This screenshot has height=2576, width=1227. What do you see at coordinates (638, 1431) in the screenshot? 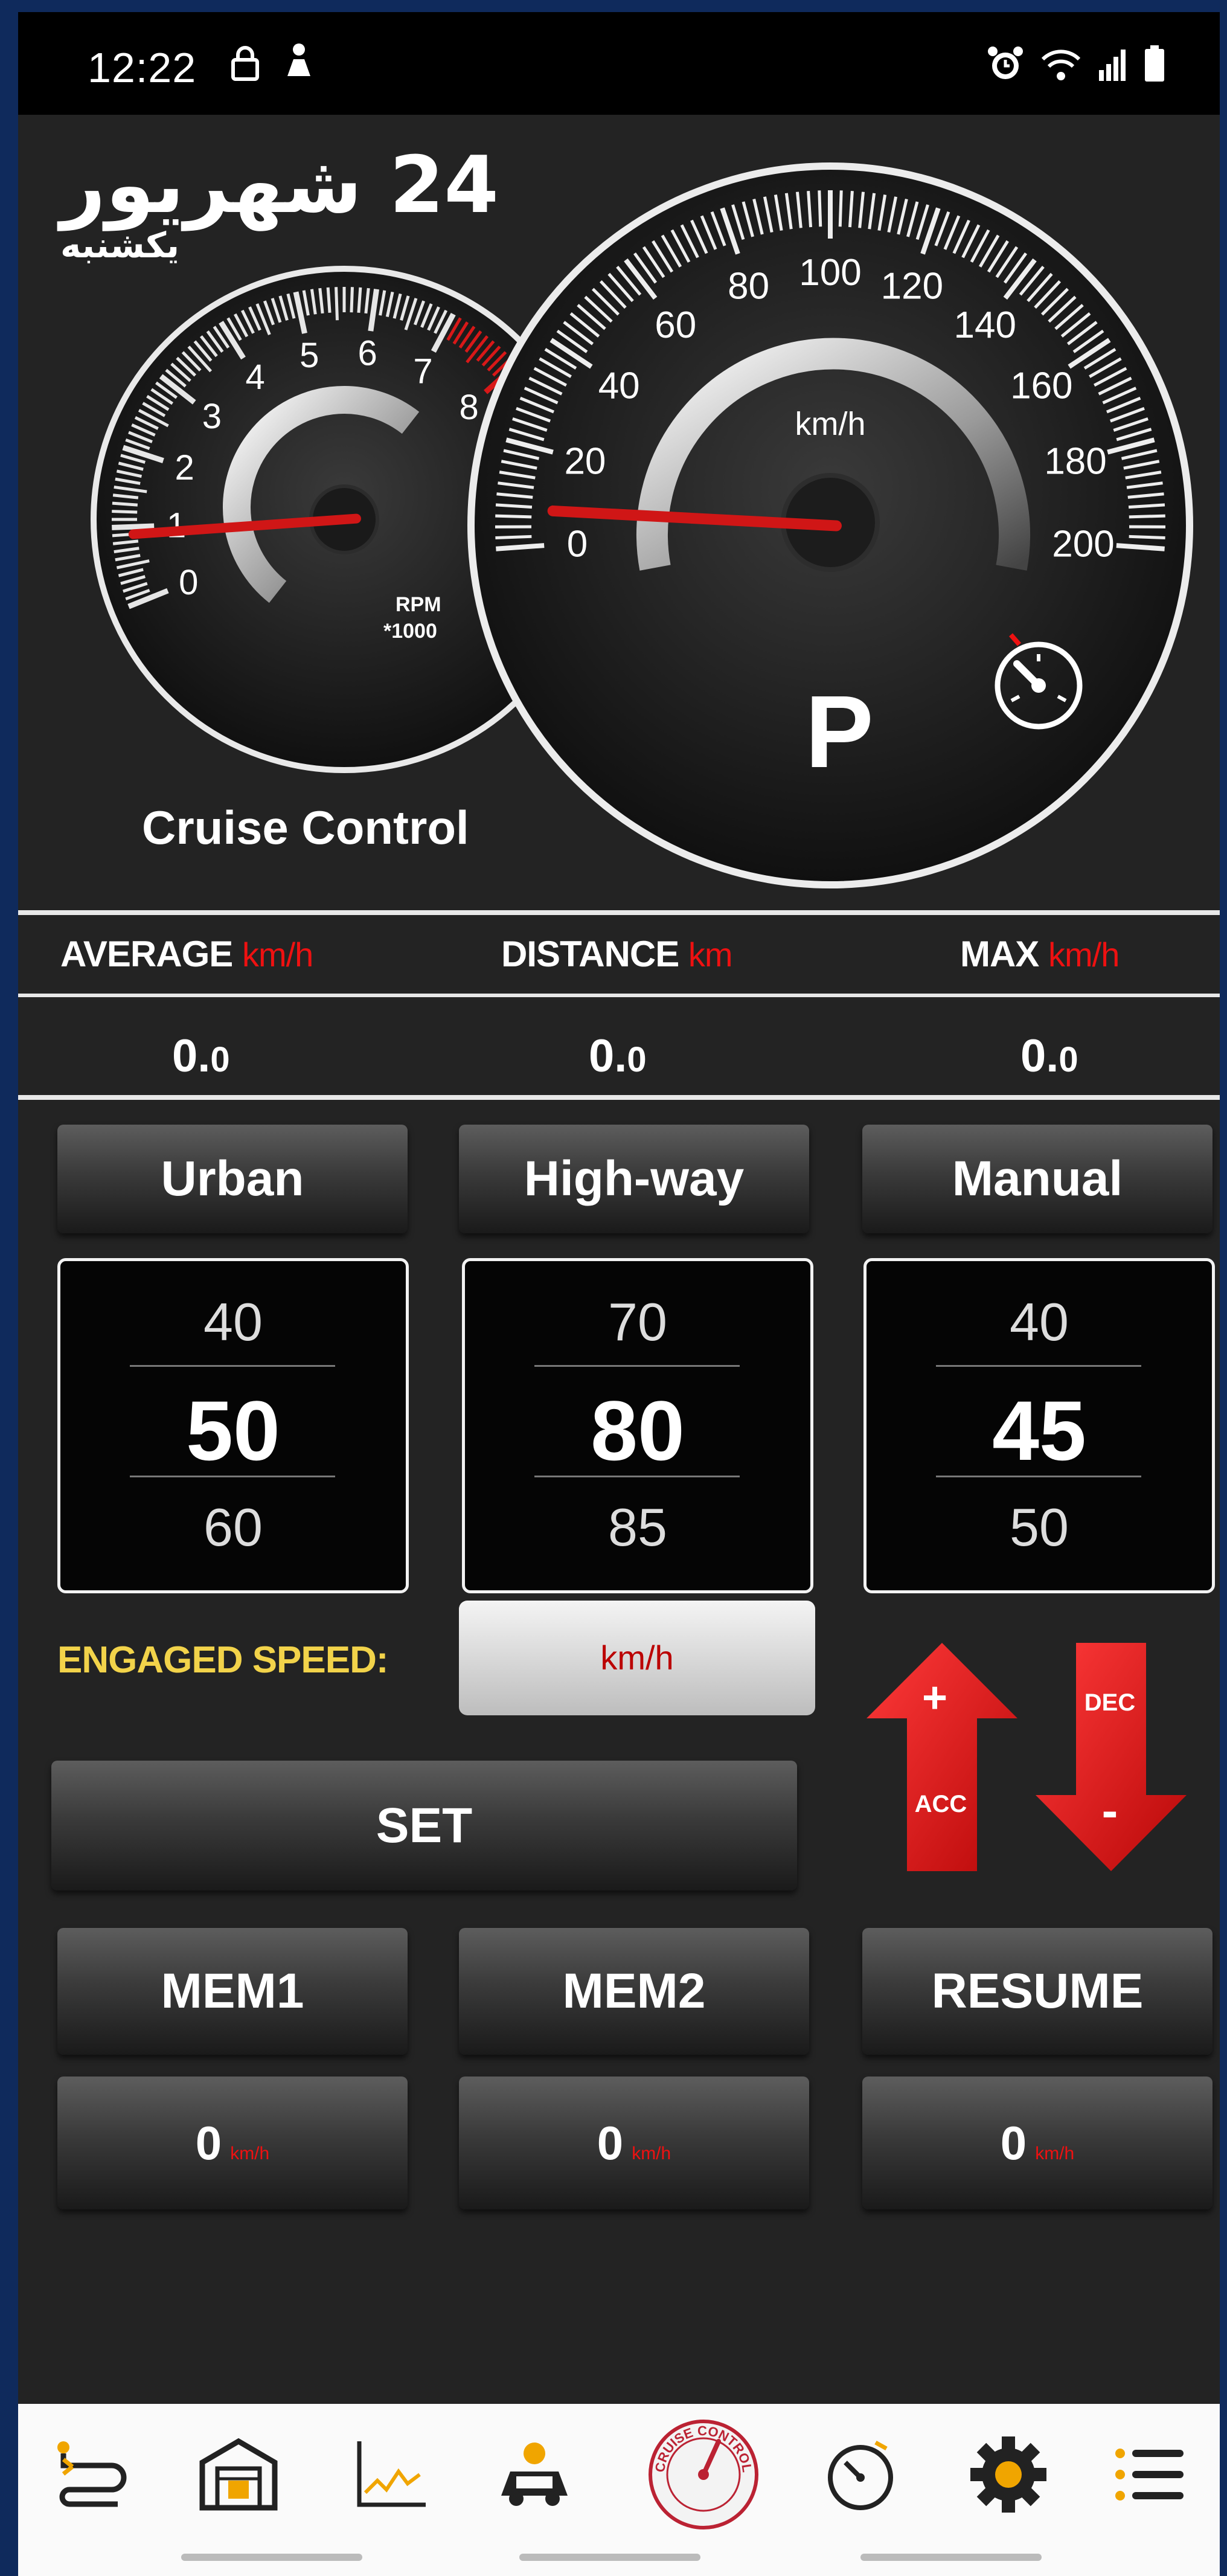
I see `picker-value-selected: 80` at bounding box center [638, 1431].